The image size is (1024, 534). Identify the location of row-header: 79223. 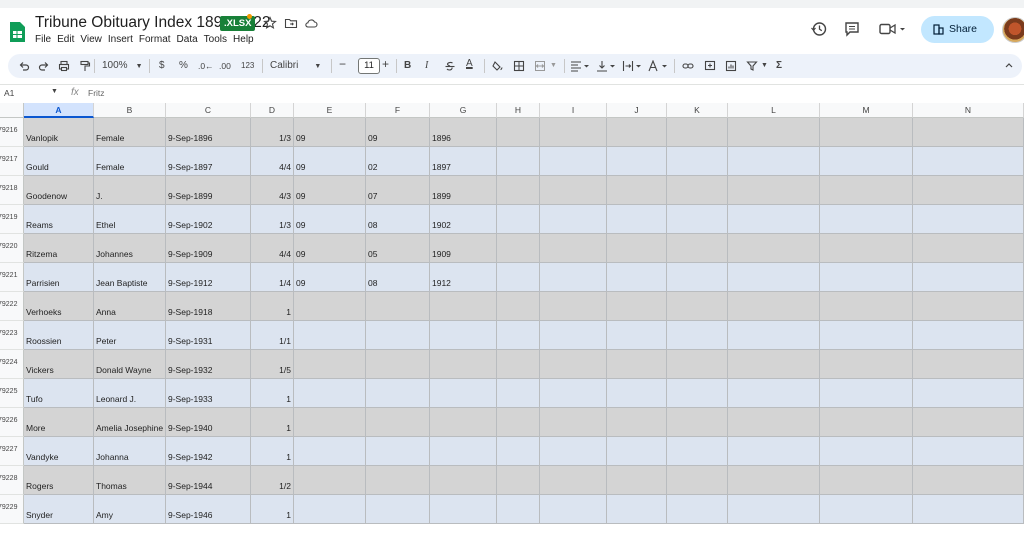
(12, 335).